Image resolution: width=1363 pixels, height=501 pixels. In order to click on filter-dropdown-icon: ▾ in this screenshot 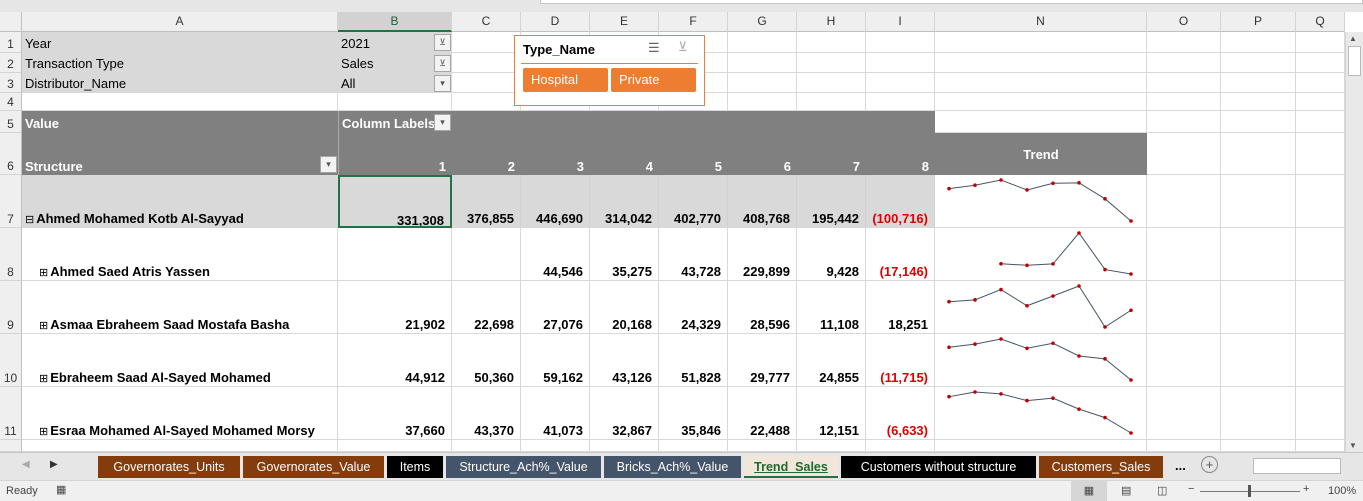, I will do `click(442, 83)`.